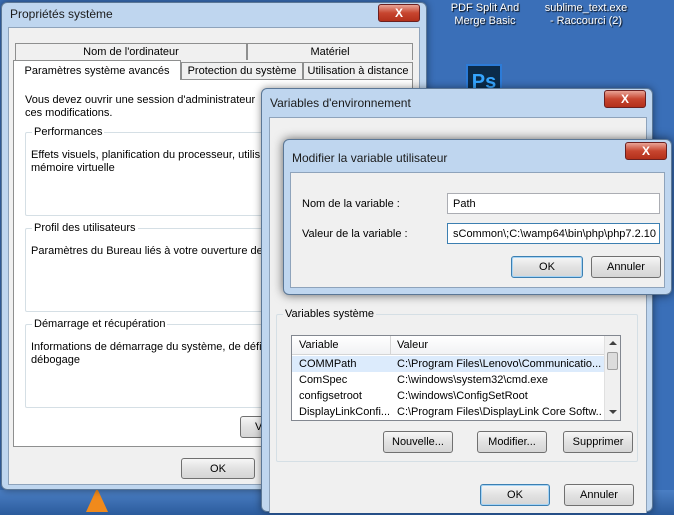  I want to click on edit-user-variable-cancel-button: Annuler, so click(626, 267).